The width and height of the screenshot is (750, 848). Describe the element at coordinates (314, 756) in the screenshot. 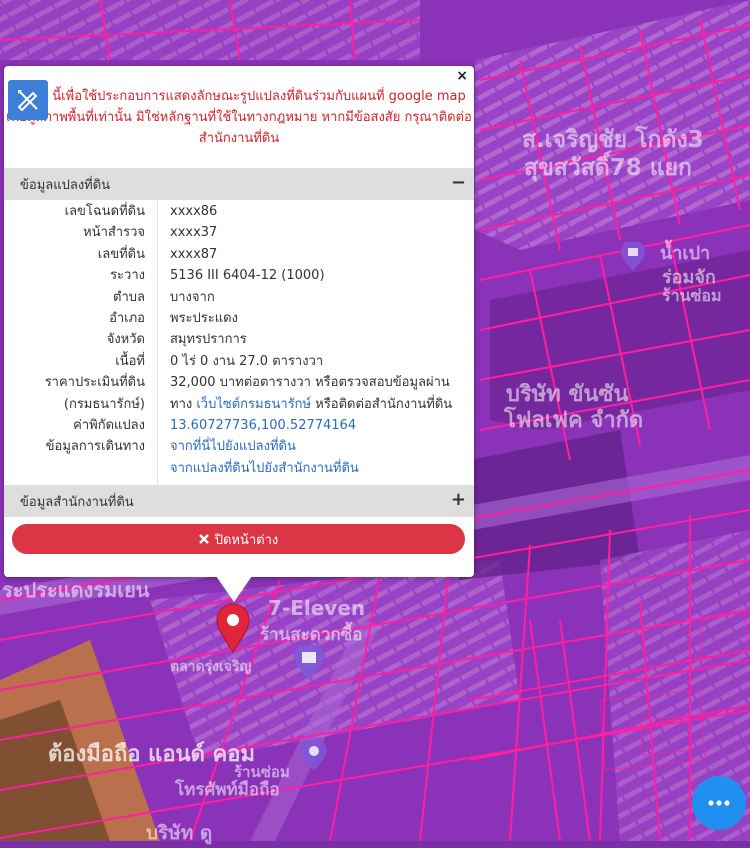

I see `poi-phone-shop-icon` at that location.